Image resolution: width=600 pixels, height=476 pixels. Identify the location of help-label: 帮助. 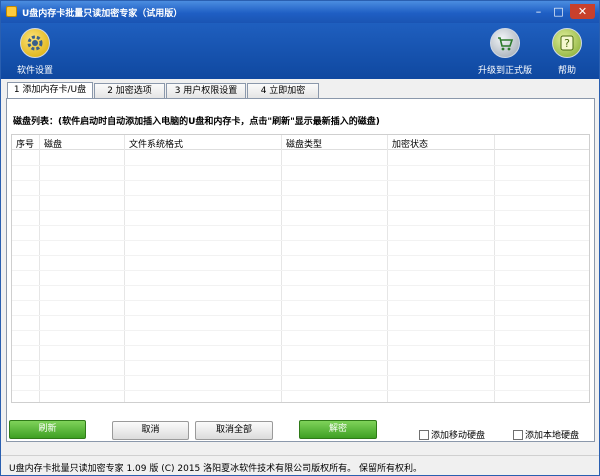
(566, 71).